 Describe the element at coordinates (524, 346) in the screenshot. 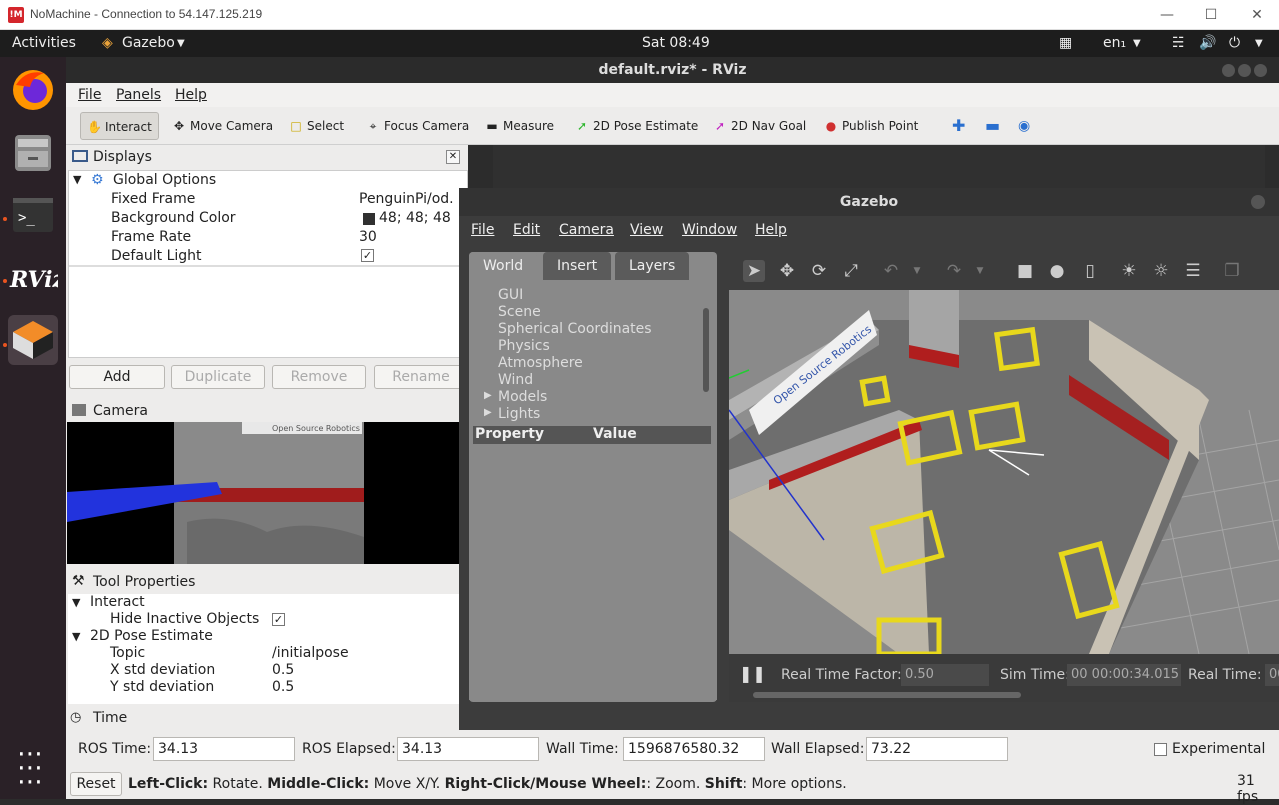

I see `tree-physics: Physics` at that location.